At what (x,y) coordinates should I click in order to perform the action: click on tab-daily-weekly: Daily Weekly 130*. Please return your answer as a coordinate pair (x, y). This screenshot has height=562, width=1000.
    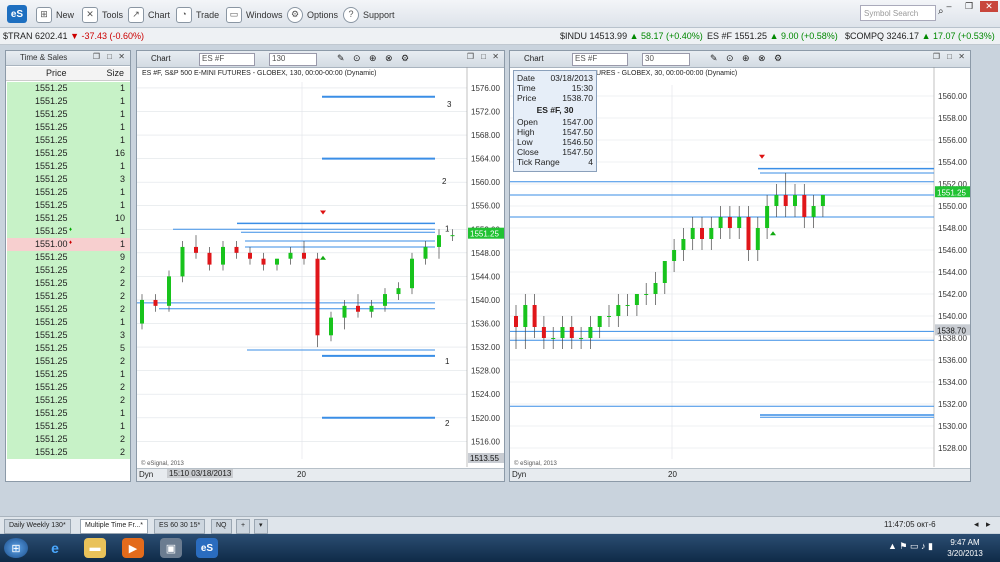
    Looking at the image, I should click on (37, 526).